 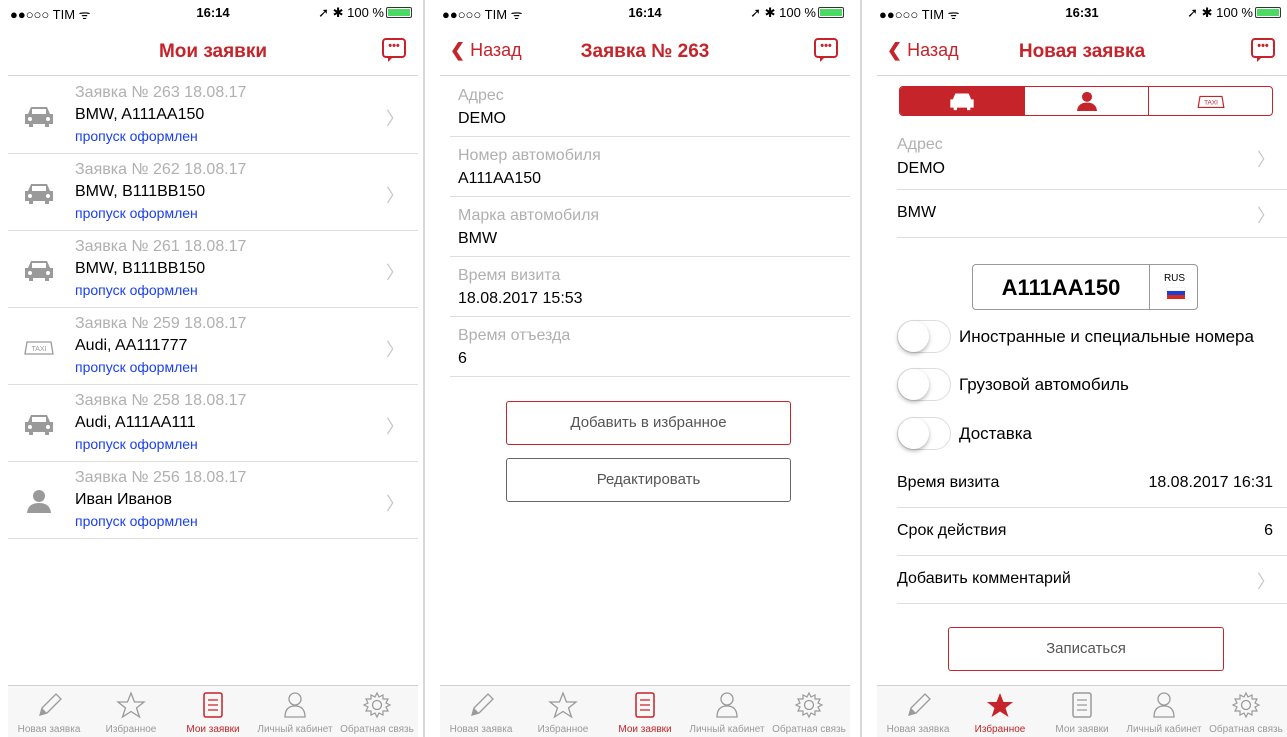 What do you see at coordinates (1044, 384) in the screenshot?
I see `toggle-label: Грузовой автомобиль` at bounding box center [1044, 384].